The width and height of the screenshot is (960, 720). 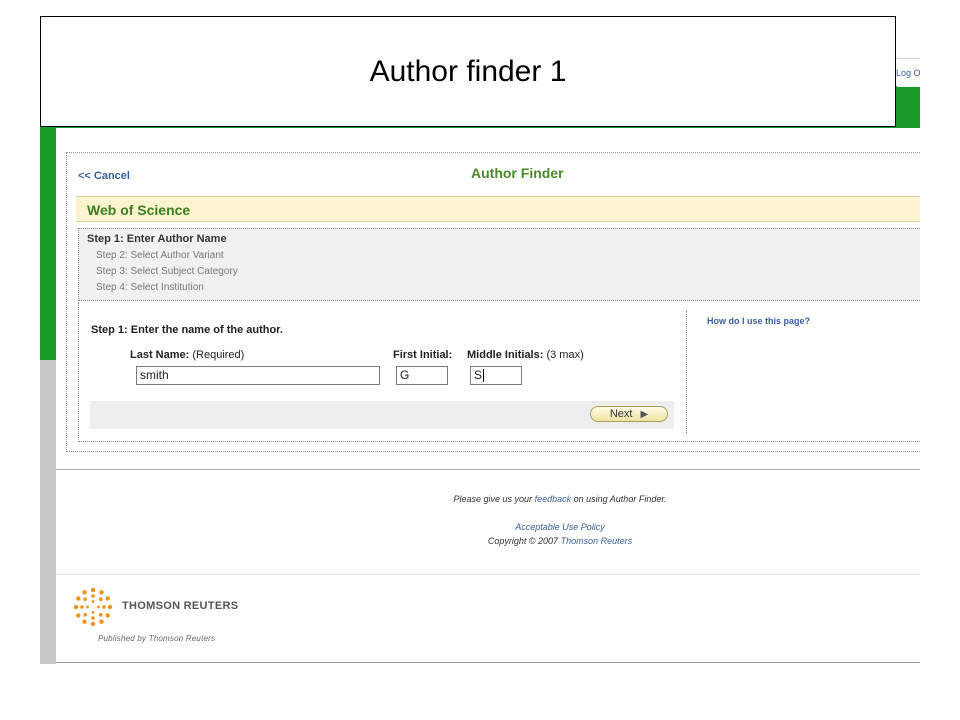 I want to click on last-name-input: smith, so click(x=258, y=375).